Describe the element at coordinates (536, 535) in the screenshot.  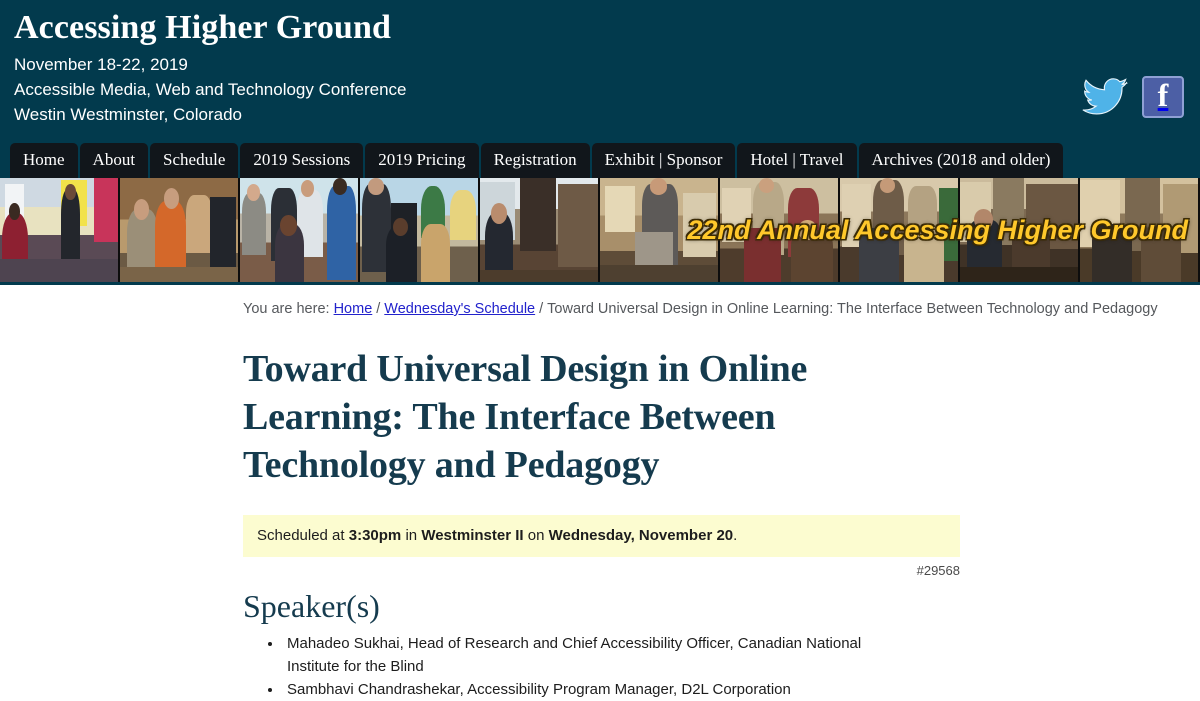
I see `schedule-on-word: on` at that location.